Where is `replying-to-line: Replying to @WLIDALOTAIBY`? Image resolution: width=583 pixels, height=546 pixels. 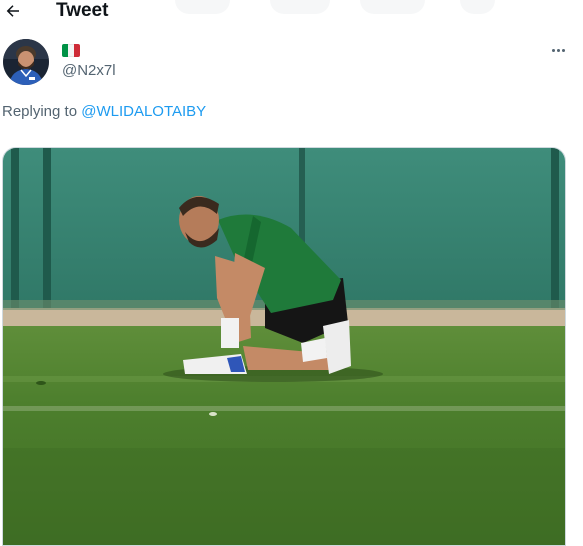
replying-to-line: Replying to @WLIDALOTAIBY is located at coordinates (104, 111).